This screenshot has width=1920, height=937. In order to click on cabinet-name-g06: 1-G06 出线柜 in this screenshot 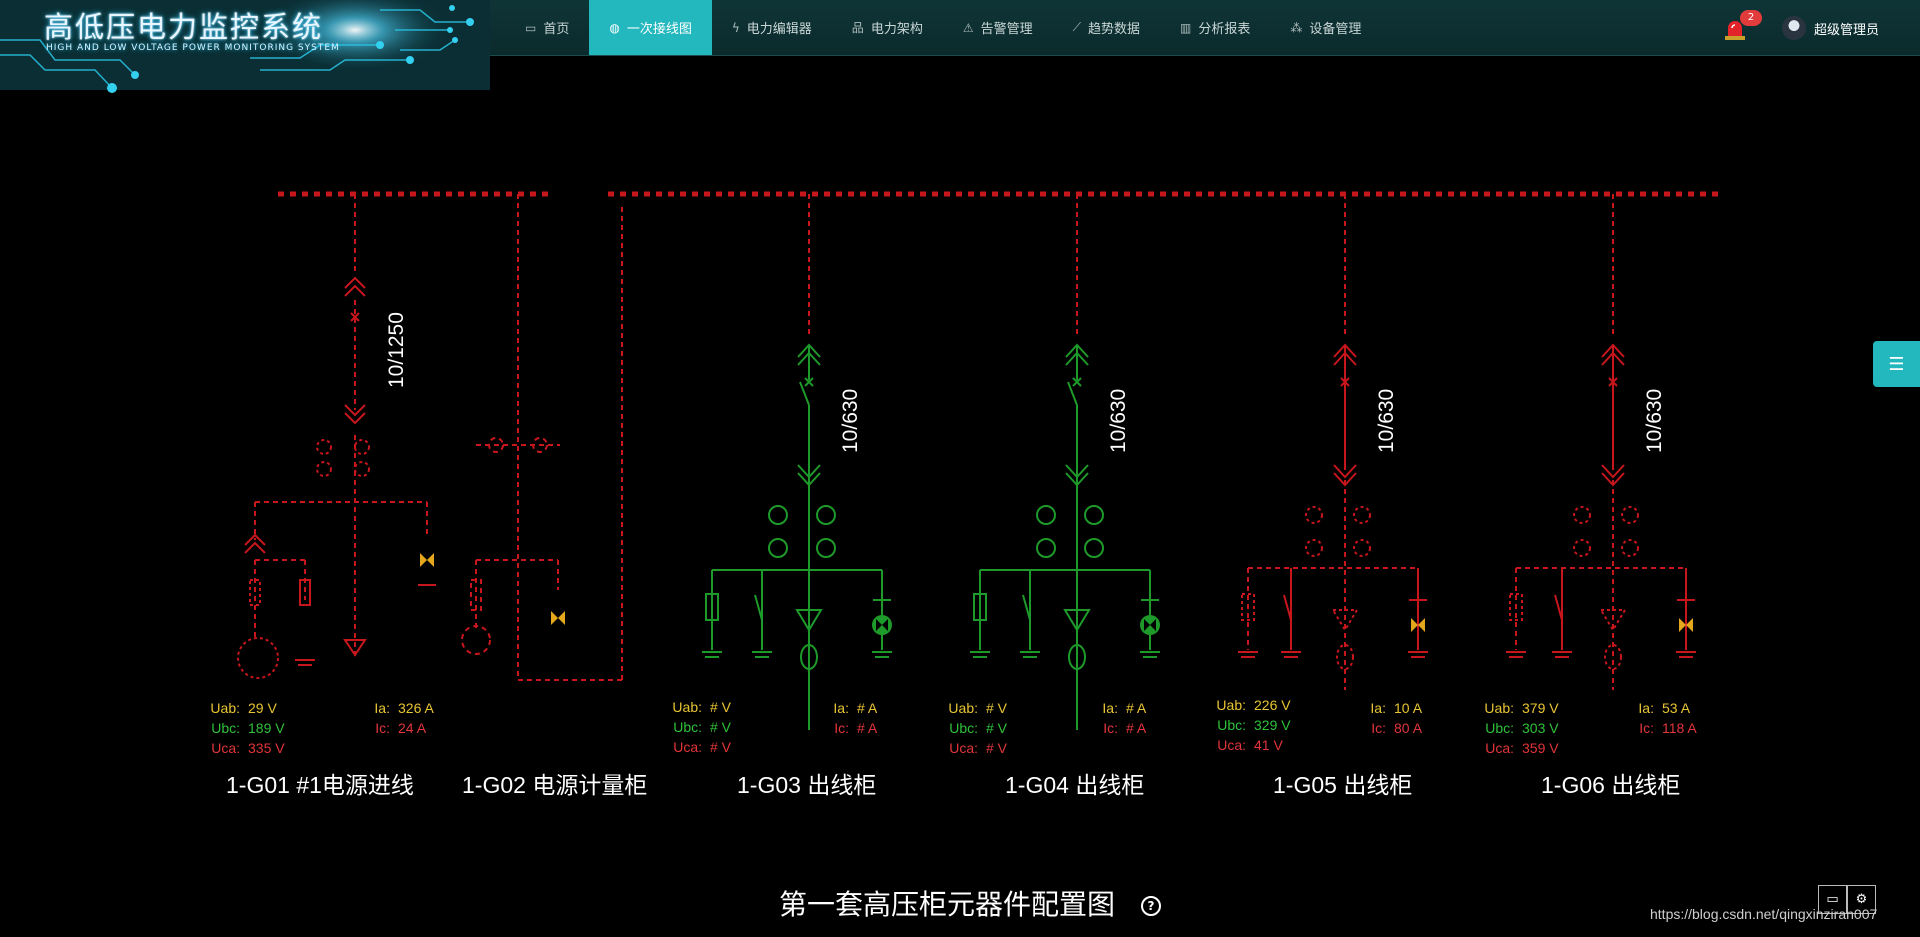, I will do `click(1610, 783)`.